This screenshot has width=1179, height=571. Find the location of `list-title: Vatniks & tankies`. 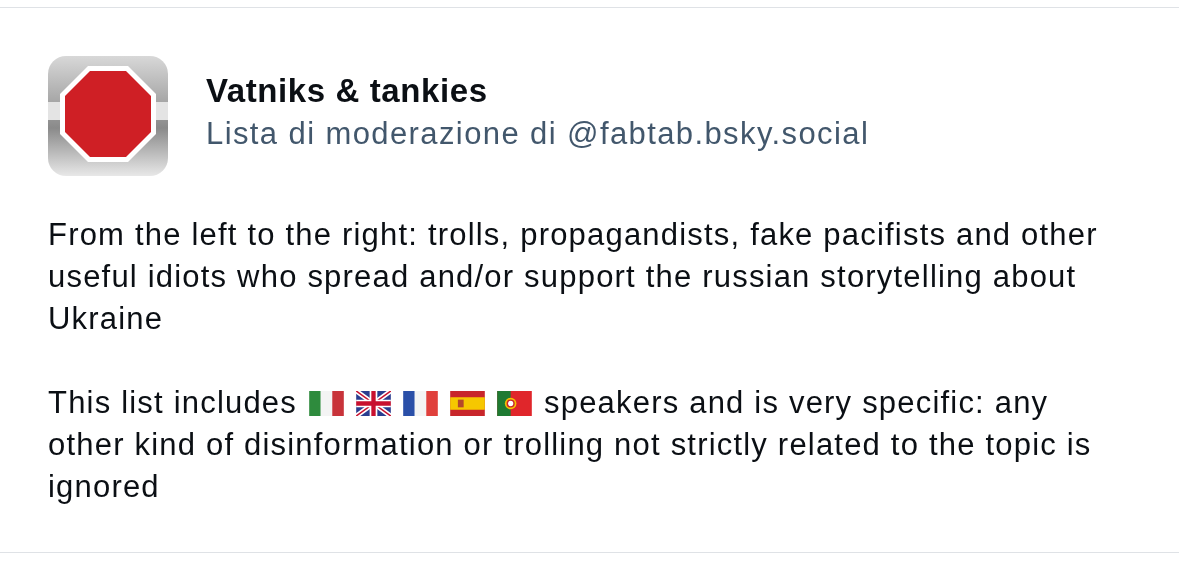

list-title: Vatniks & tankies is located at coordinates (347, 91).